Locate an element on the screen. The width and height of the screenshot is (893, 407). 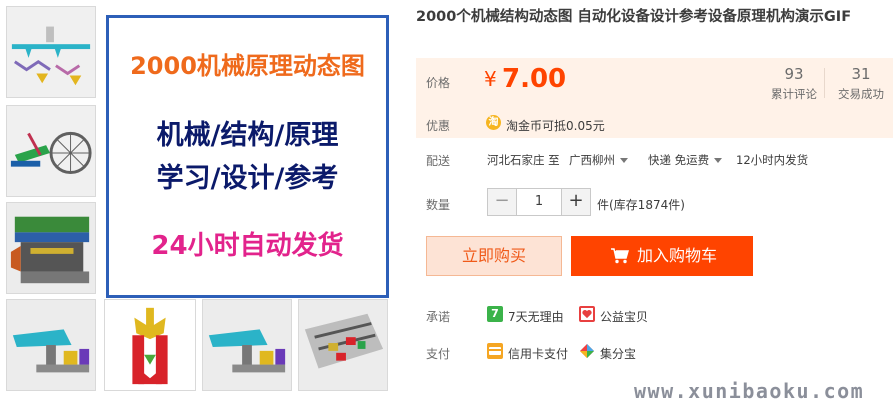
promo-row: 优惠 淘 淘金币可抵0.05元 is located at coordinates (654, 123).